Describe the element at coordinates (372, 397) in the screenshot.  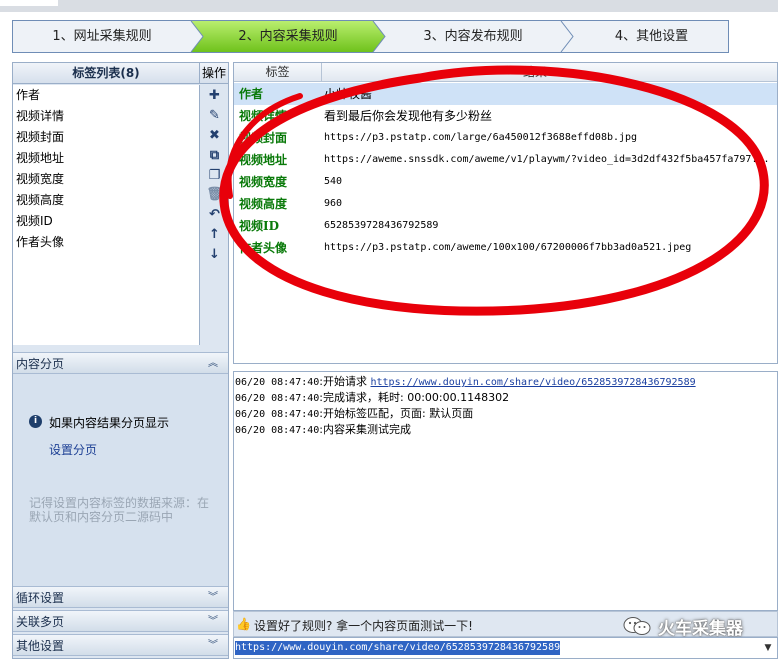
I see `log-line: 06/20 08:47:40:完成请求，耗时: 00:00:00.1148302` at that location.